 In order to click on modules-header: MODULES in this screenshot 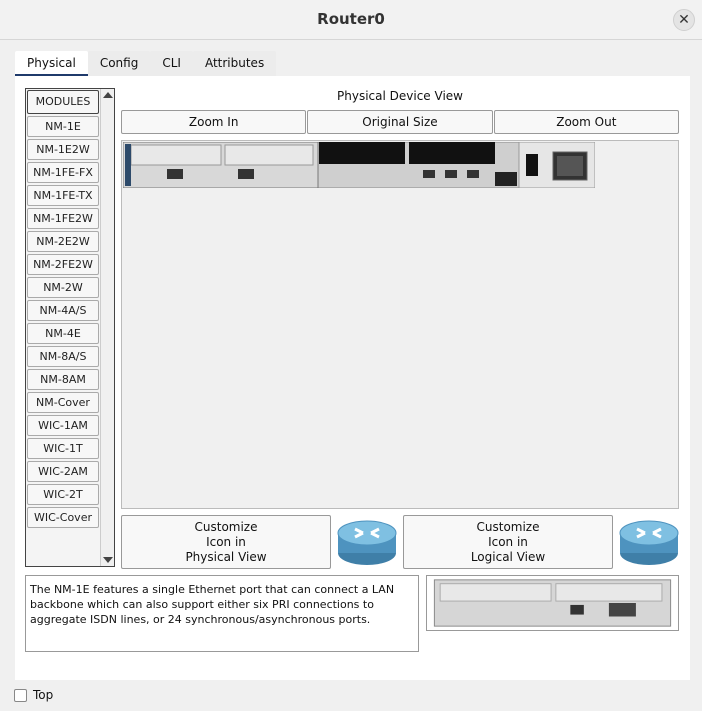, I will do `click(63, 102)`.